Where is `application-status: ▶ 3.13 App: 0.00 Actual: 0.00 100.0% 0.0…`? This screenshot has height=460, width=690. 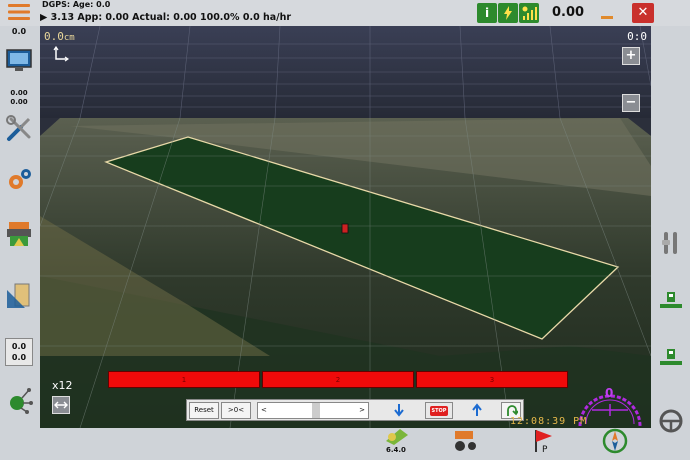
application-status: ▶ 3.13 App: 0.00 Actual: 0.00 100.0% 0.0… is located at coordinates (166, 17).